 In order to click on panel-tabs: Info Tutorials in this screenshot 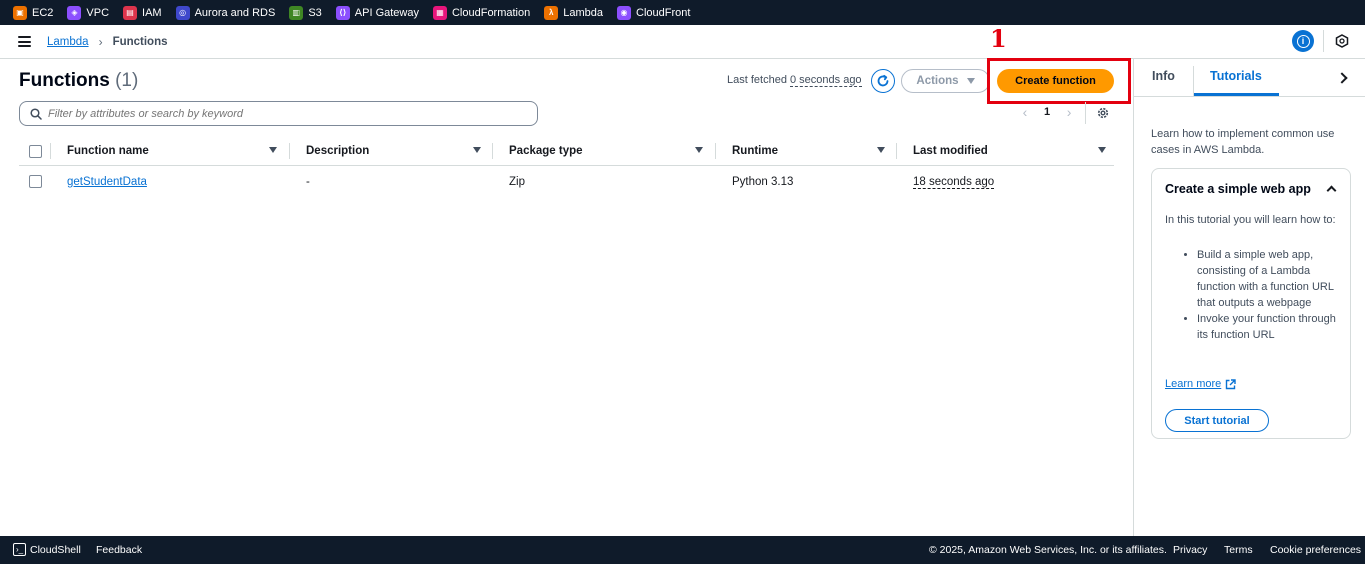, I will do `click(1249, 78)`.